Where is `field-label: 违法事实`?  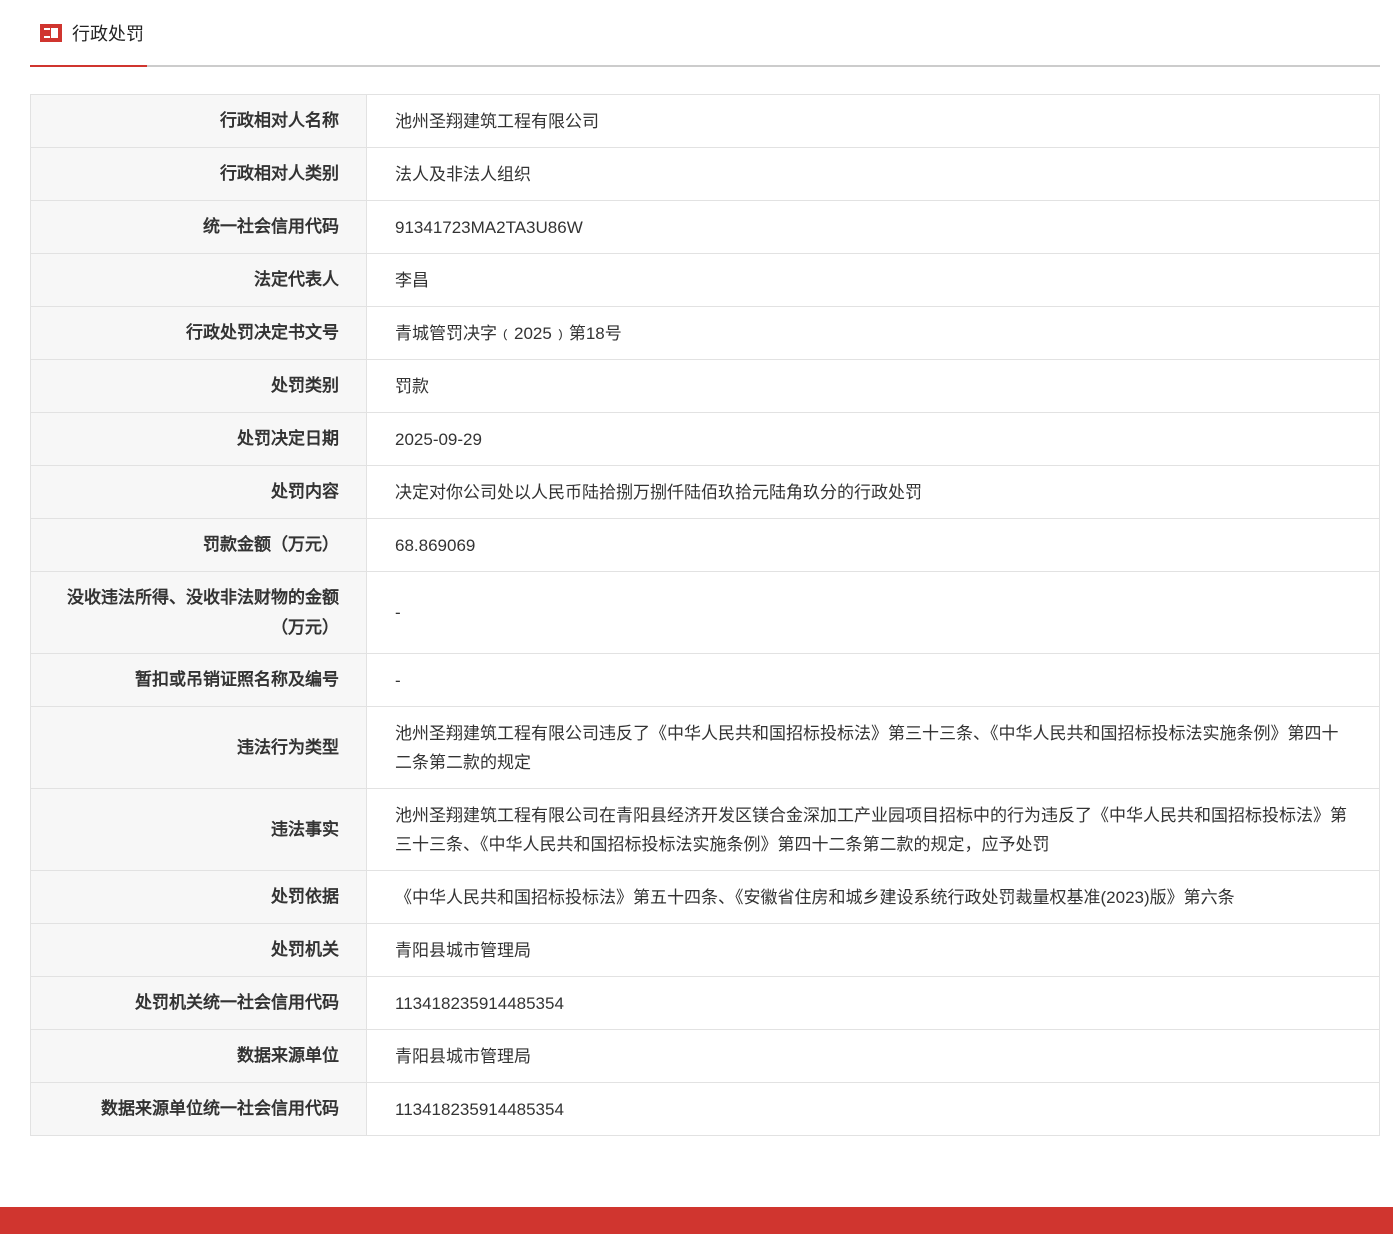
field-label: 违法事实 is located at coordinates (198, 829).